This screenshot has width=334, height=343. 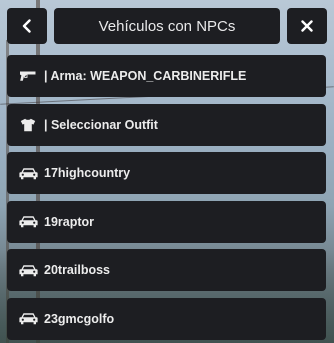 I want to click on menu-title: Vehículos con NPCs, so click(x=167, y=26).